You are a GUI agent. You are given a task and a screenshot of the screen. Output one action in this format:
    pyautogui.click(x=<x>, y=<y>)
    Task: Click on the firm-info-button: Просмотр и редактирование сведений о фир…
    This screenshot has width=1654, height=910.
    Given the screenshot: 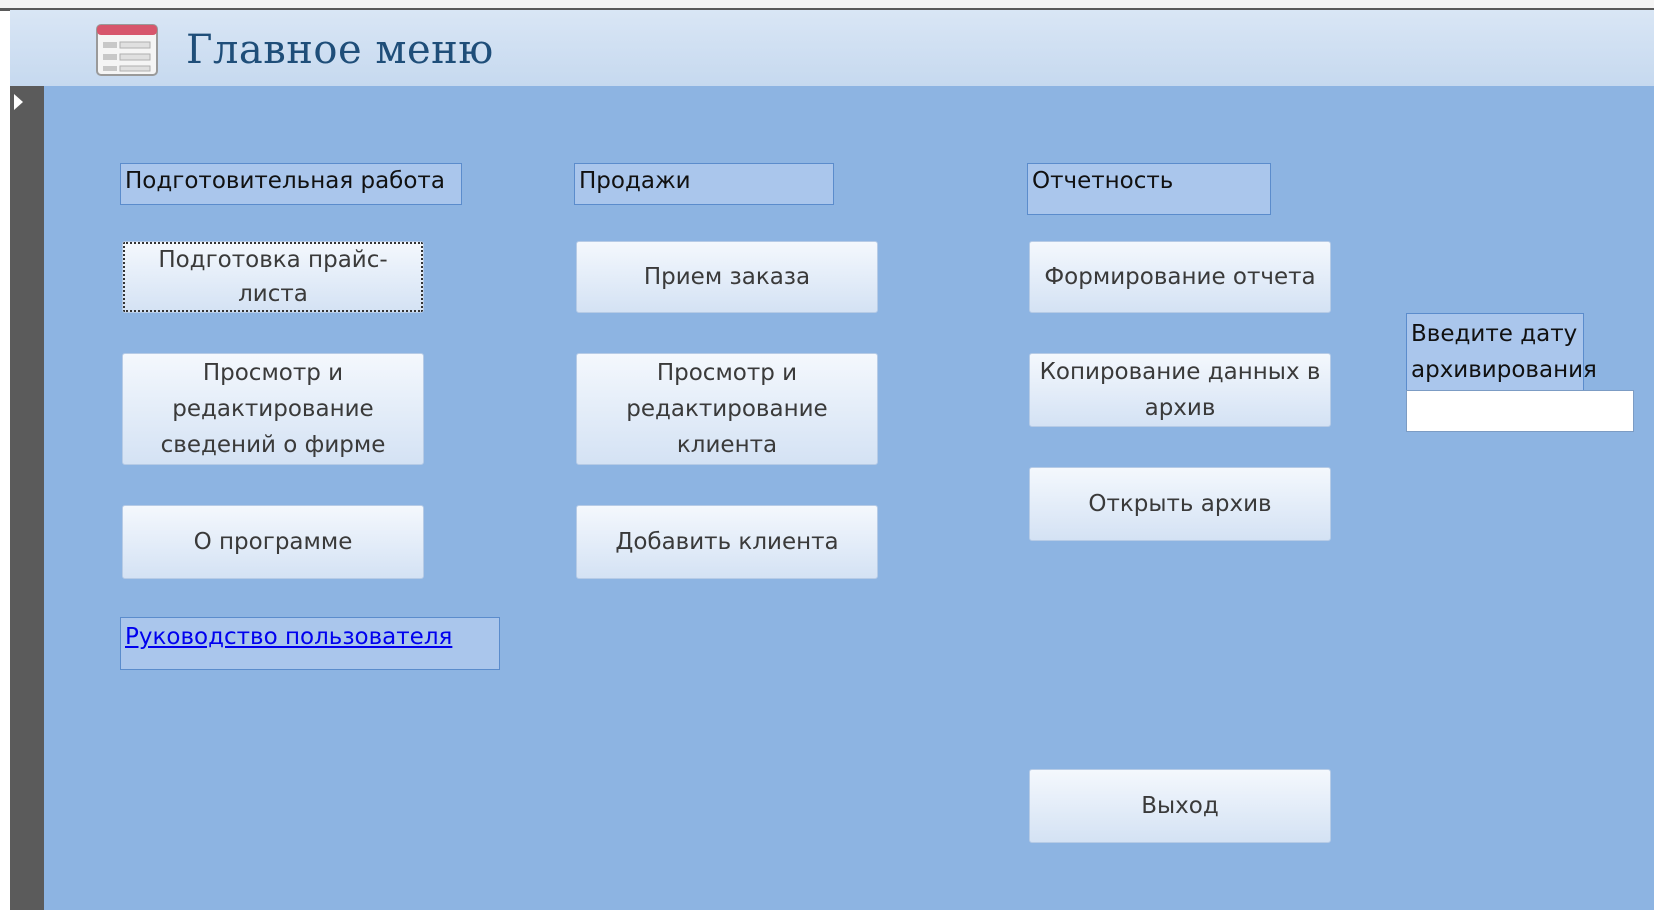 What is the action you would take?
    pyautogui.click(x=273, y=409)
    